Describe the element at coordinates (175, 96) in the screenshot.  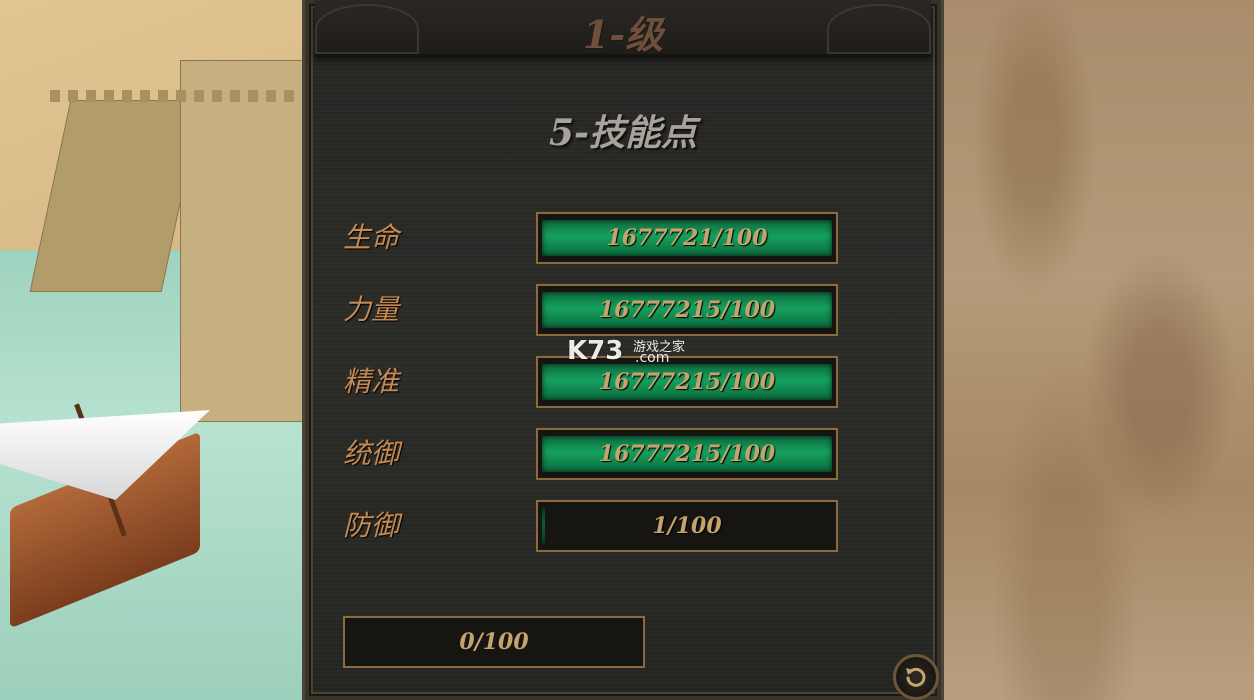
I see `castle-battlement` at that location.